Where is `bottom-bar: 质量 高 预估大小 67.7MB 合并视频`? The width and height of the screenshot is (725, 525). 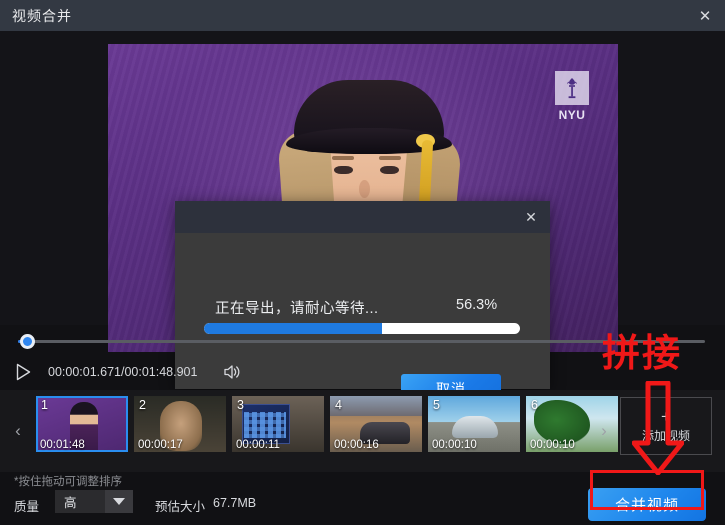 bottom-bar: 质量 高 预估大小 67.7MB 合并视频 is located at coordinates (362, 506).